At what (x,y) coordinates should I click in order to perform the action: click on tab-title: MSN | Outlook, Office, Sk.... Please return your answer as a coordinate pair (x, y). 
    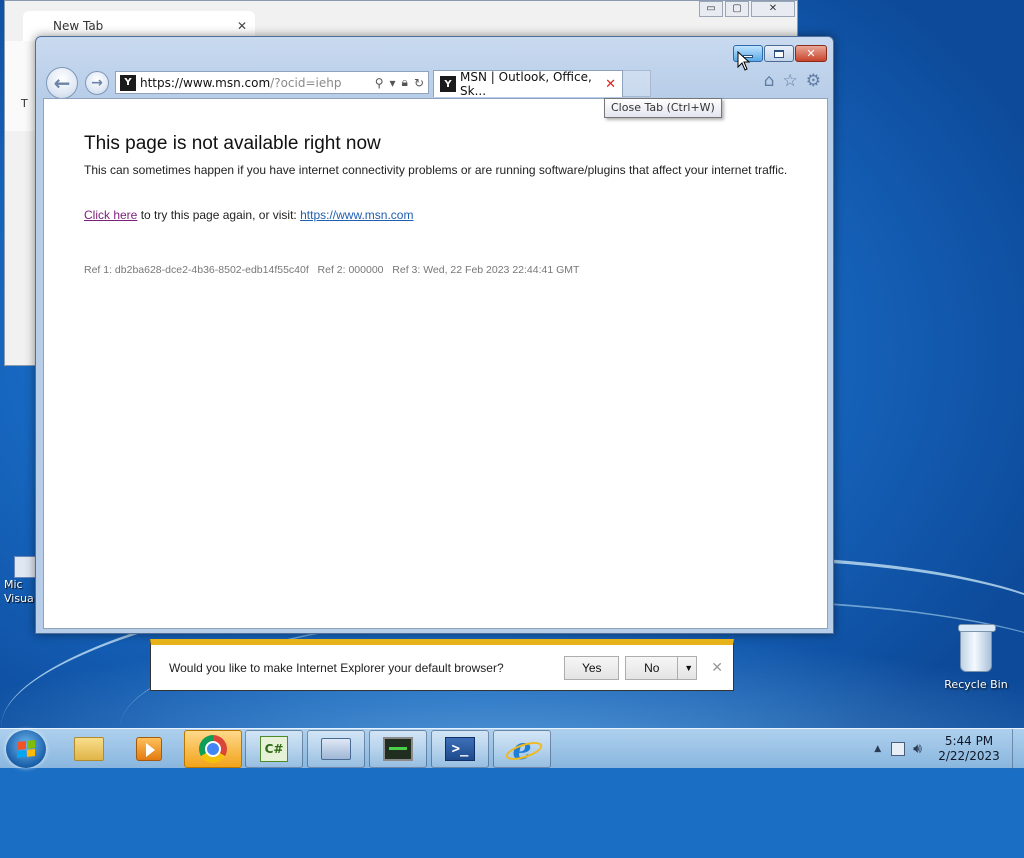
    Looking at the image, I should click on (526, 84).